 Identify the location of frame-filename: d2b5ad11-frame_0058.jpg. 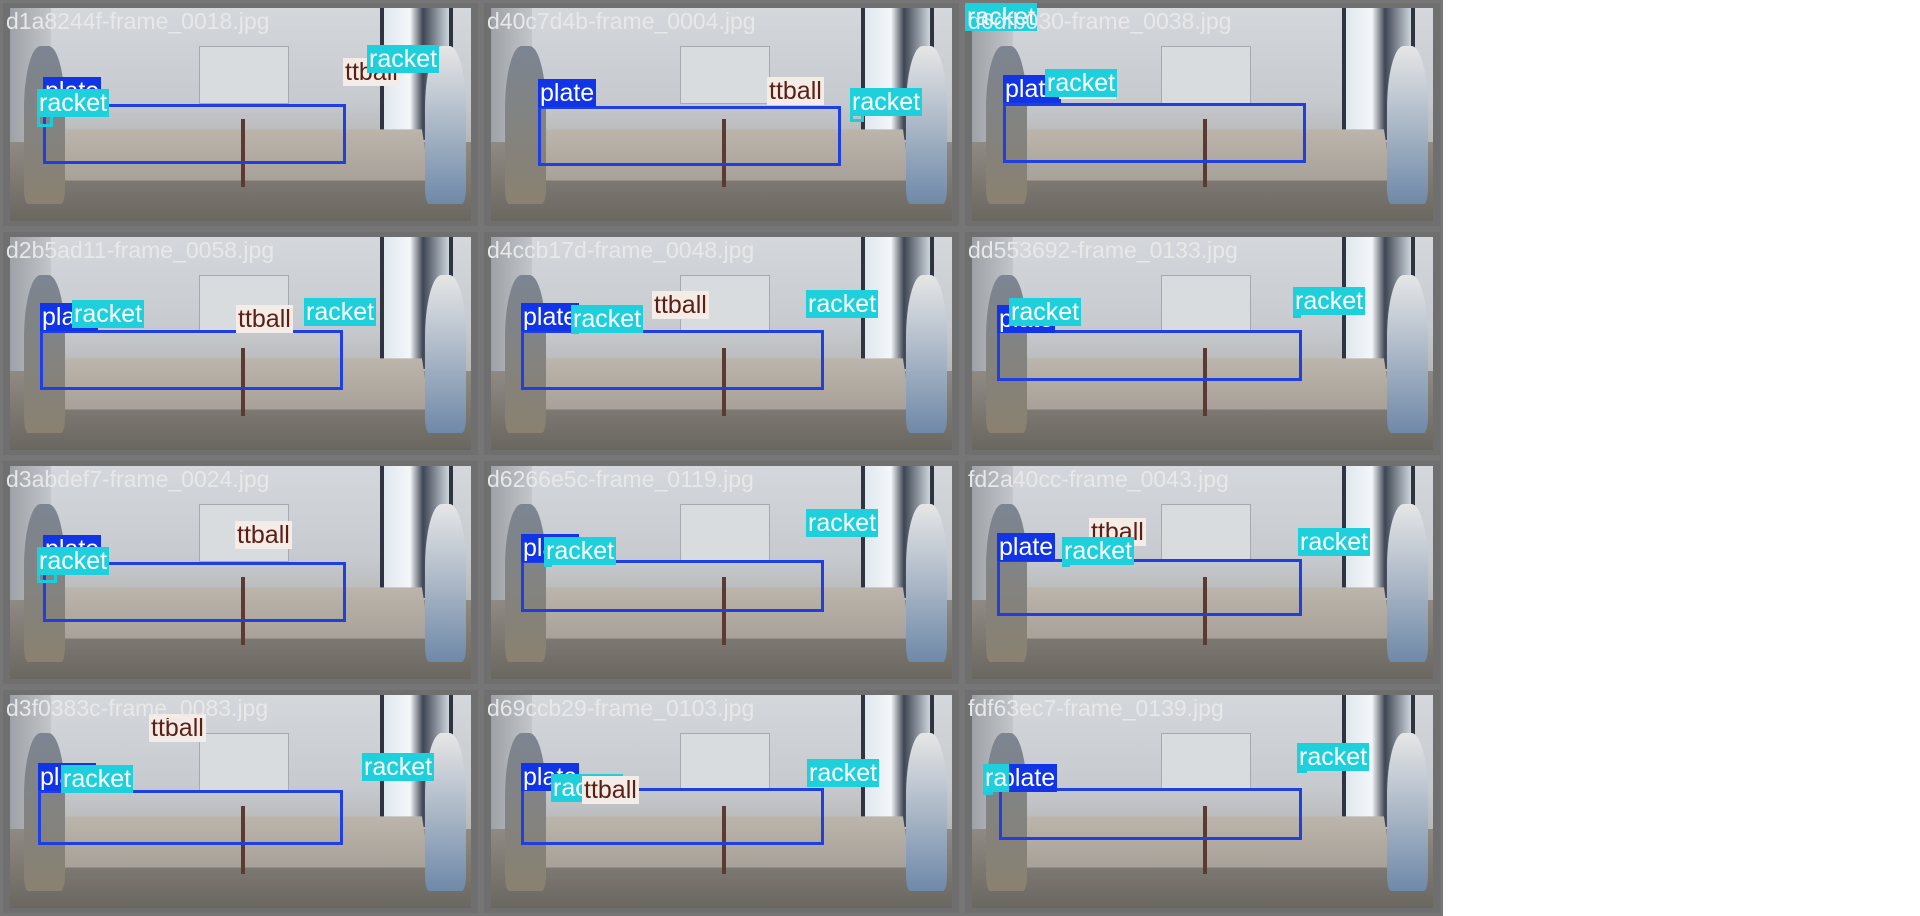
(140, 250).